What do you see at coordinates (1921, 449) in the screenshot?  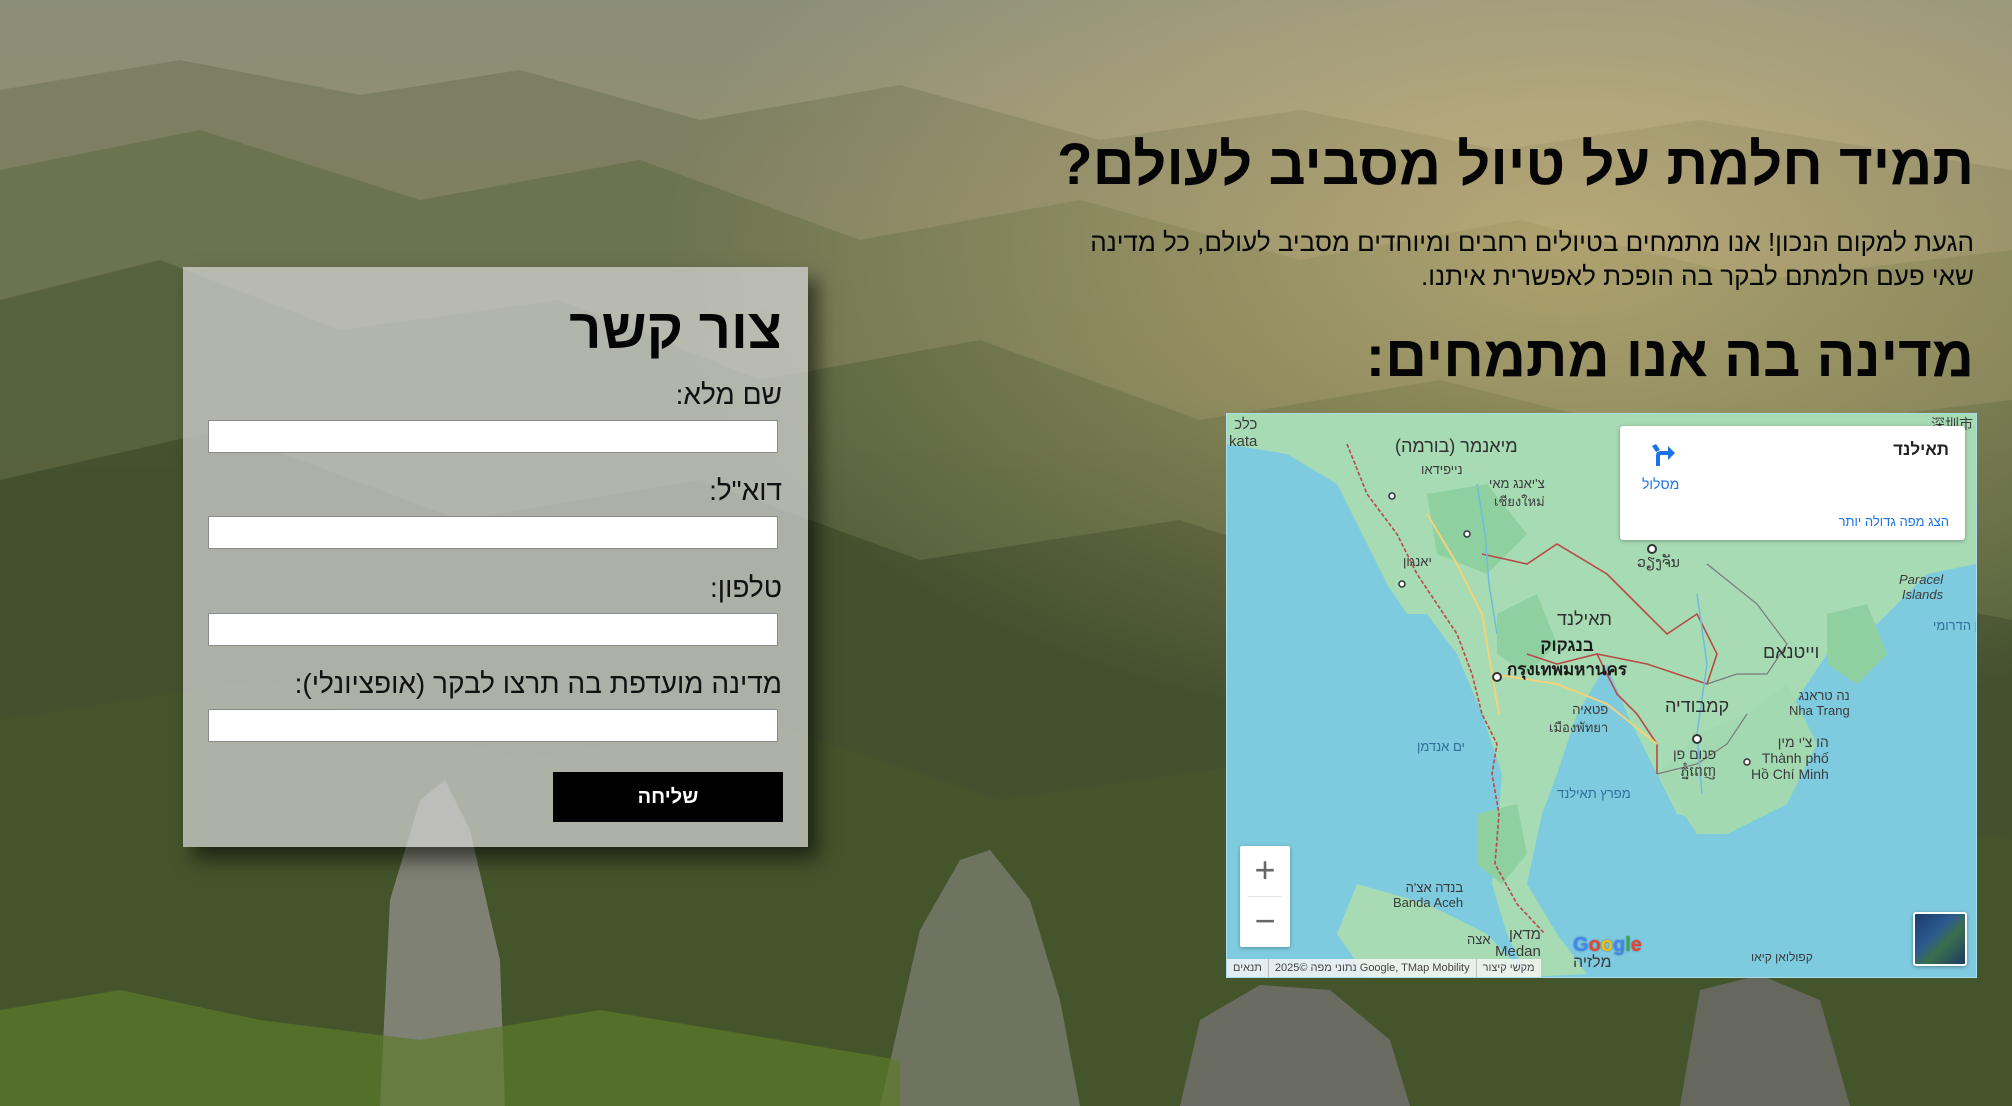 I see `map-place-name: תאילנד` at bounding box center [1921, 449].